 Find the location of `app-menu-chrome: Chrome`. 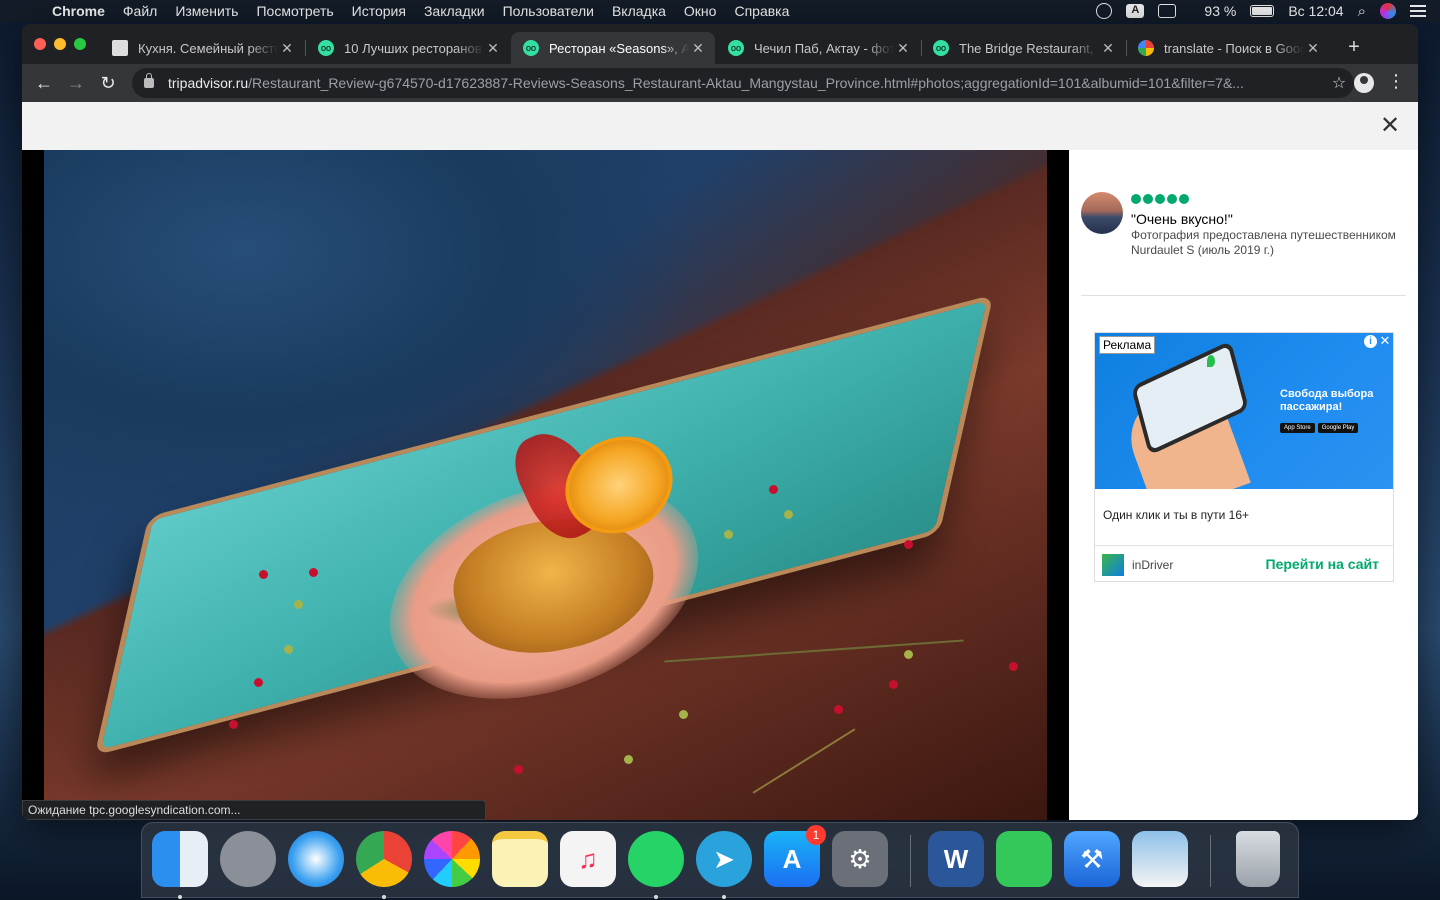

app-menu-chrome: Chrome is located at coordinates (78, 11).